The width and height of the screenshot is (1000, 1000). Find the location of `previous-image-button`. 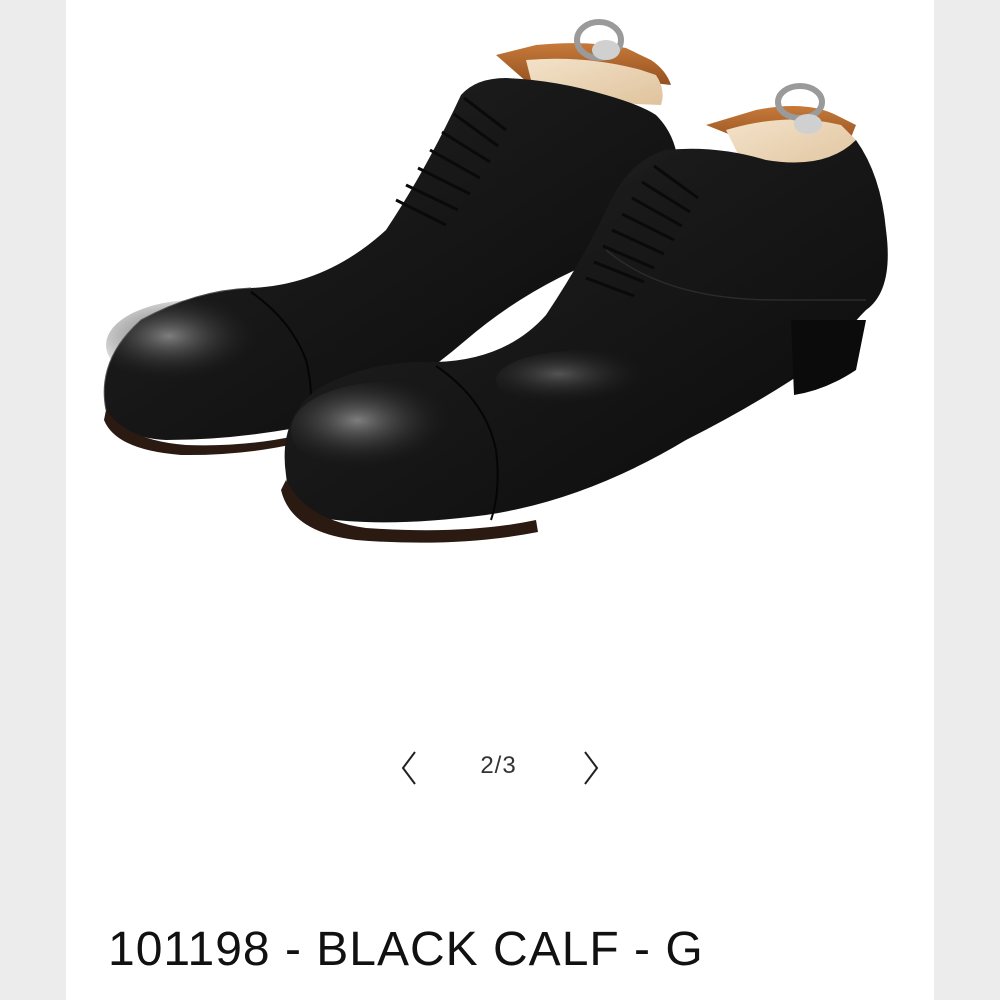

previous-image-button is located at coordinates (410, 768).